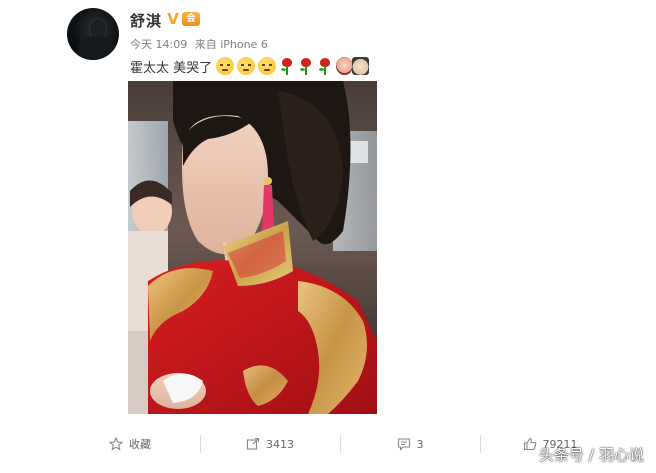 Image resolution: width=656 pixels, height=473 pixels. Describe the element at coordinates (231, 44) in the screenshot. I see `post-source: 来自 iPhone 6` at that location.